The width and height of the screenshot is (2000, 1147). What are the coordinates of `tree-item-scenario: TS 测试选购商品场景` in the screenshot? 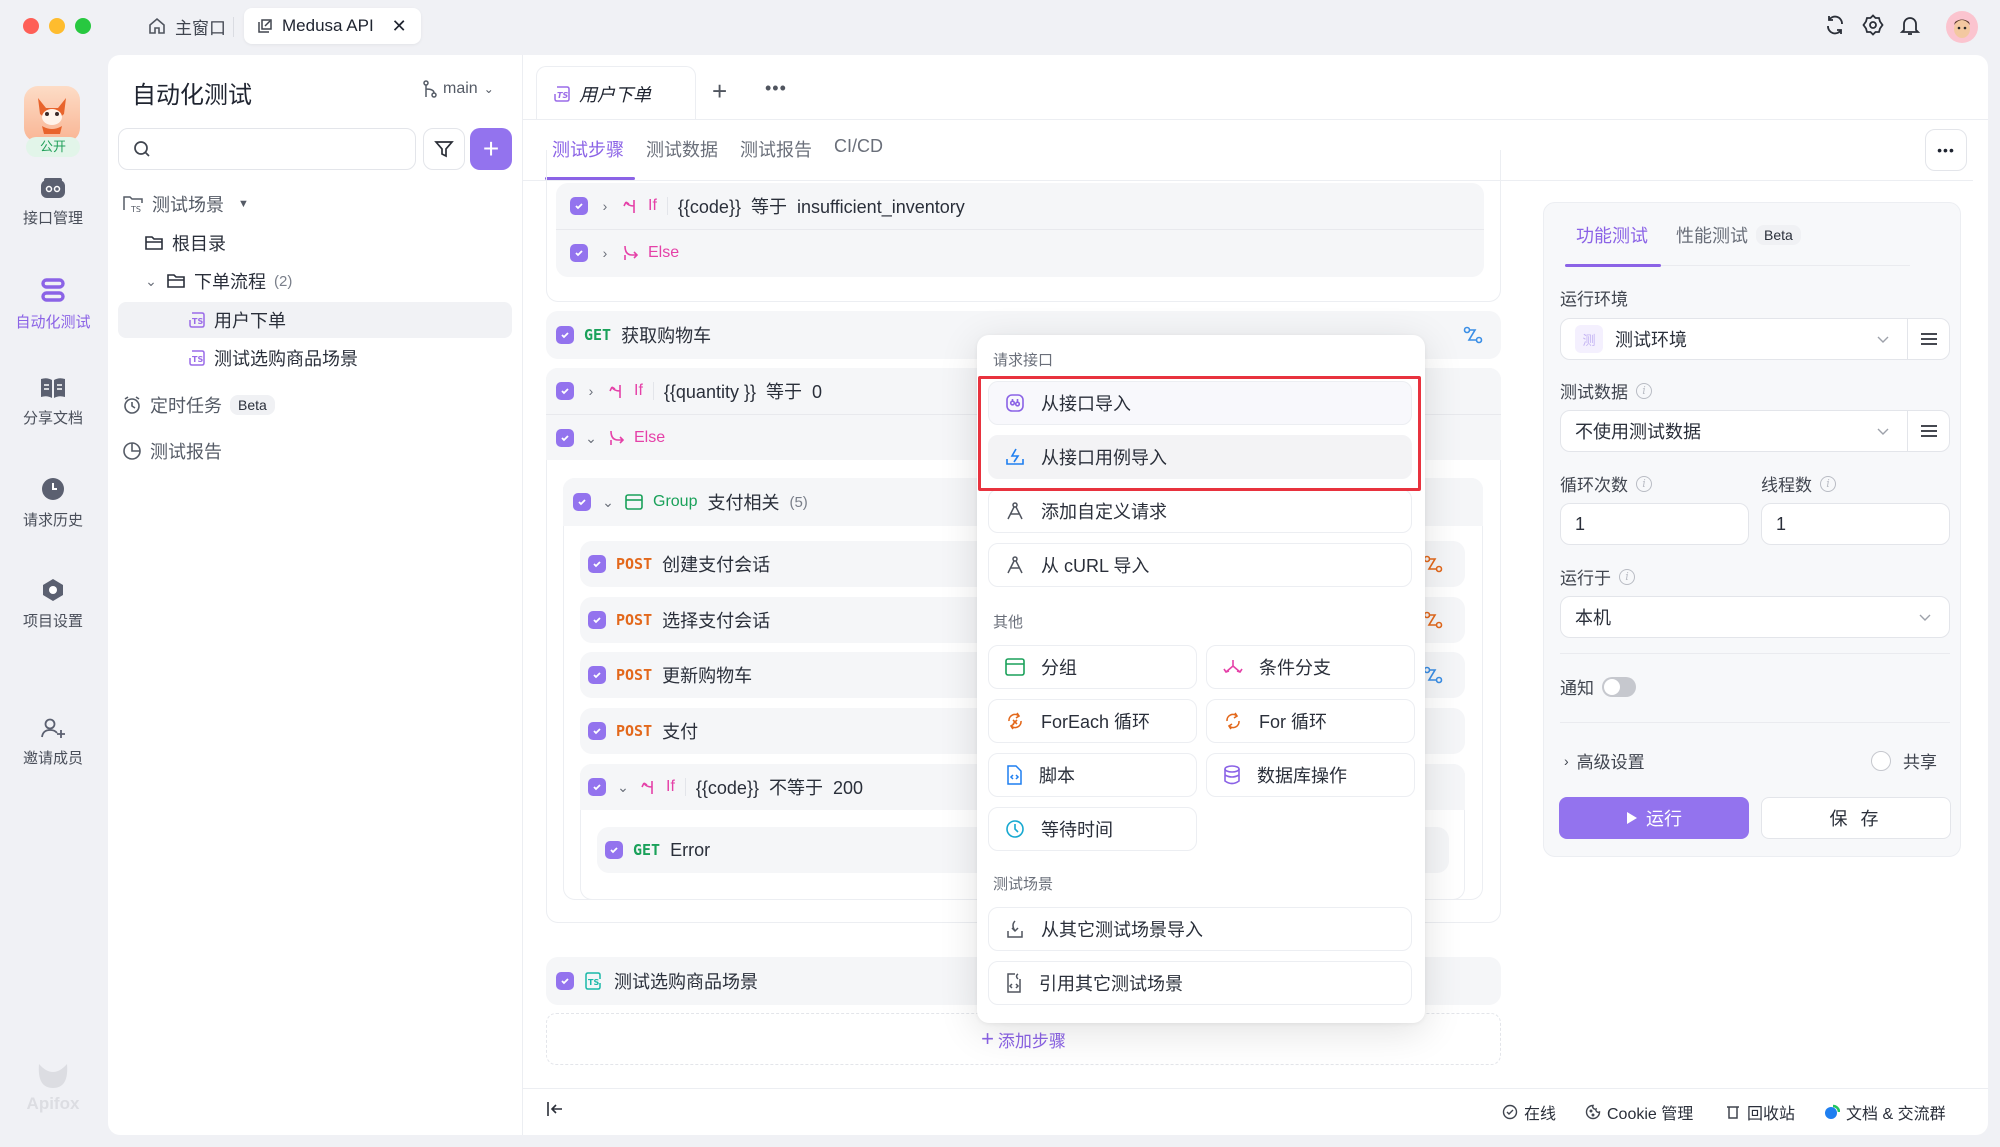 It's located at (273, 358).